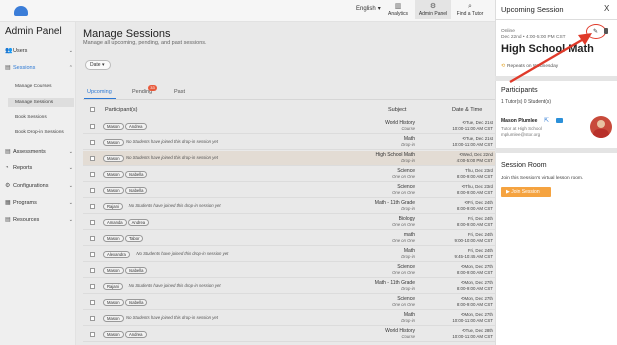 The image size is (617, 345). I want to click on session-subject: Math - 11th Grade Drop-in, so click(365, 206).